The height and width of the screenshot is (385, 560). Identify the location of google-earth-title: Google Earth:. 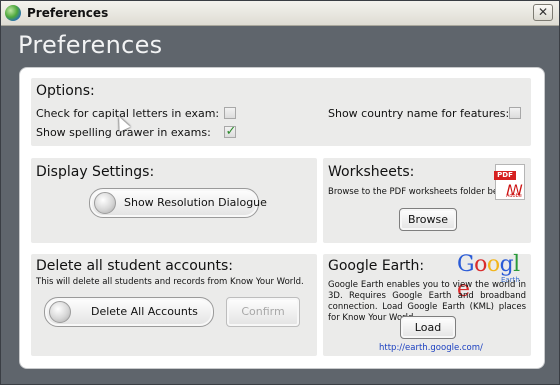
(376, 266).